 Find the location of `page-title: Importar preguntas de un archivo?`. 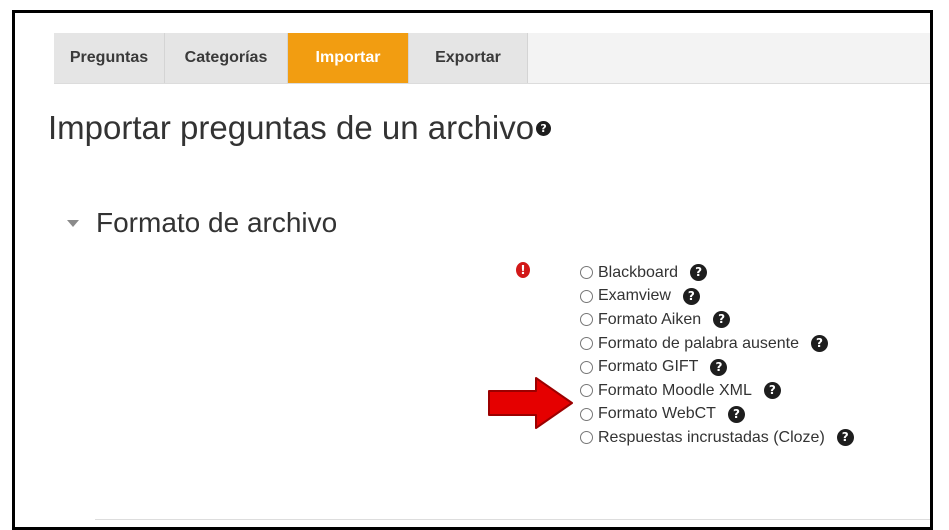

page-title: Importar preguntas de un archivo? is located at coordinates (300, 128).